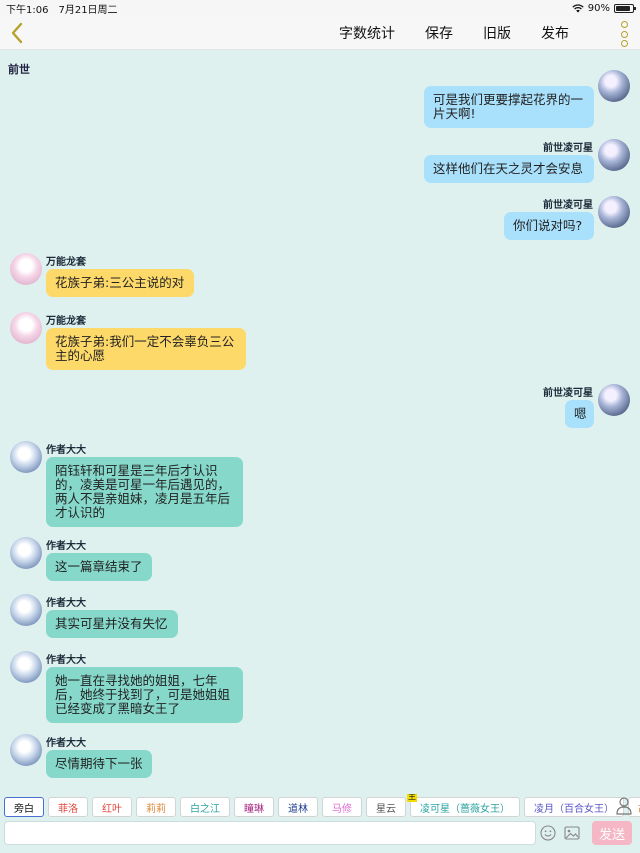 The image size is (640, 853). Describe the element at coordinates (412, 798) in the screenshot. I see `main-role-badge: 主` at that location.